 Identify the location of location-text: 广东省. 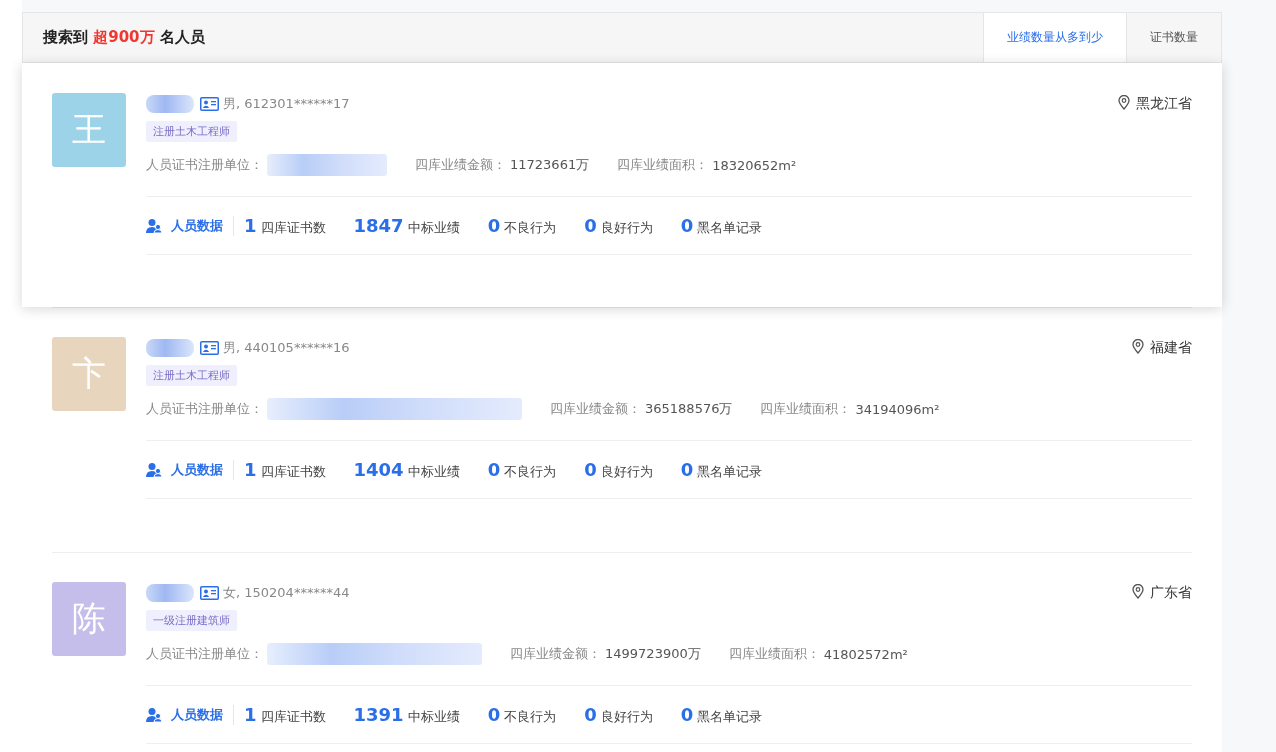
(1171, 593).